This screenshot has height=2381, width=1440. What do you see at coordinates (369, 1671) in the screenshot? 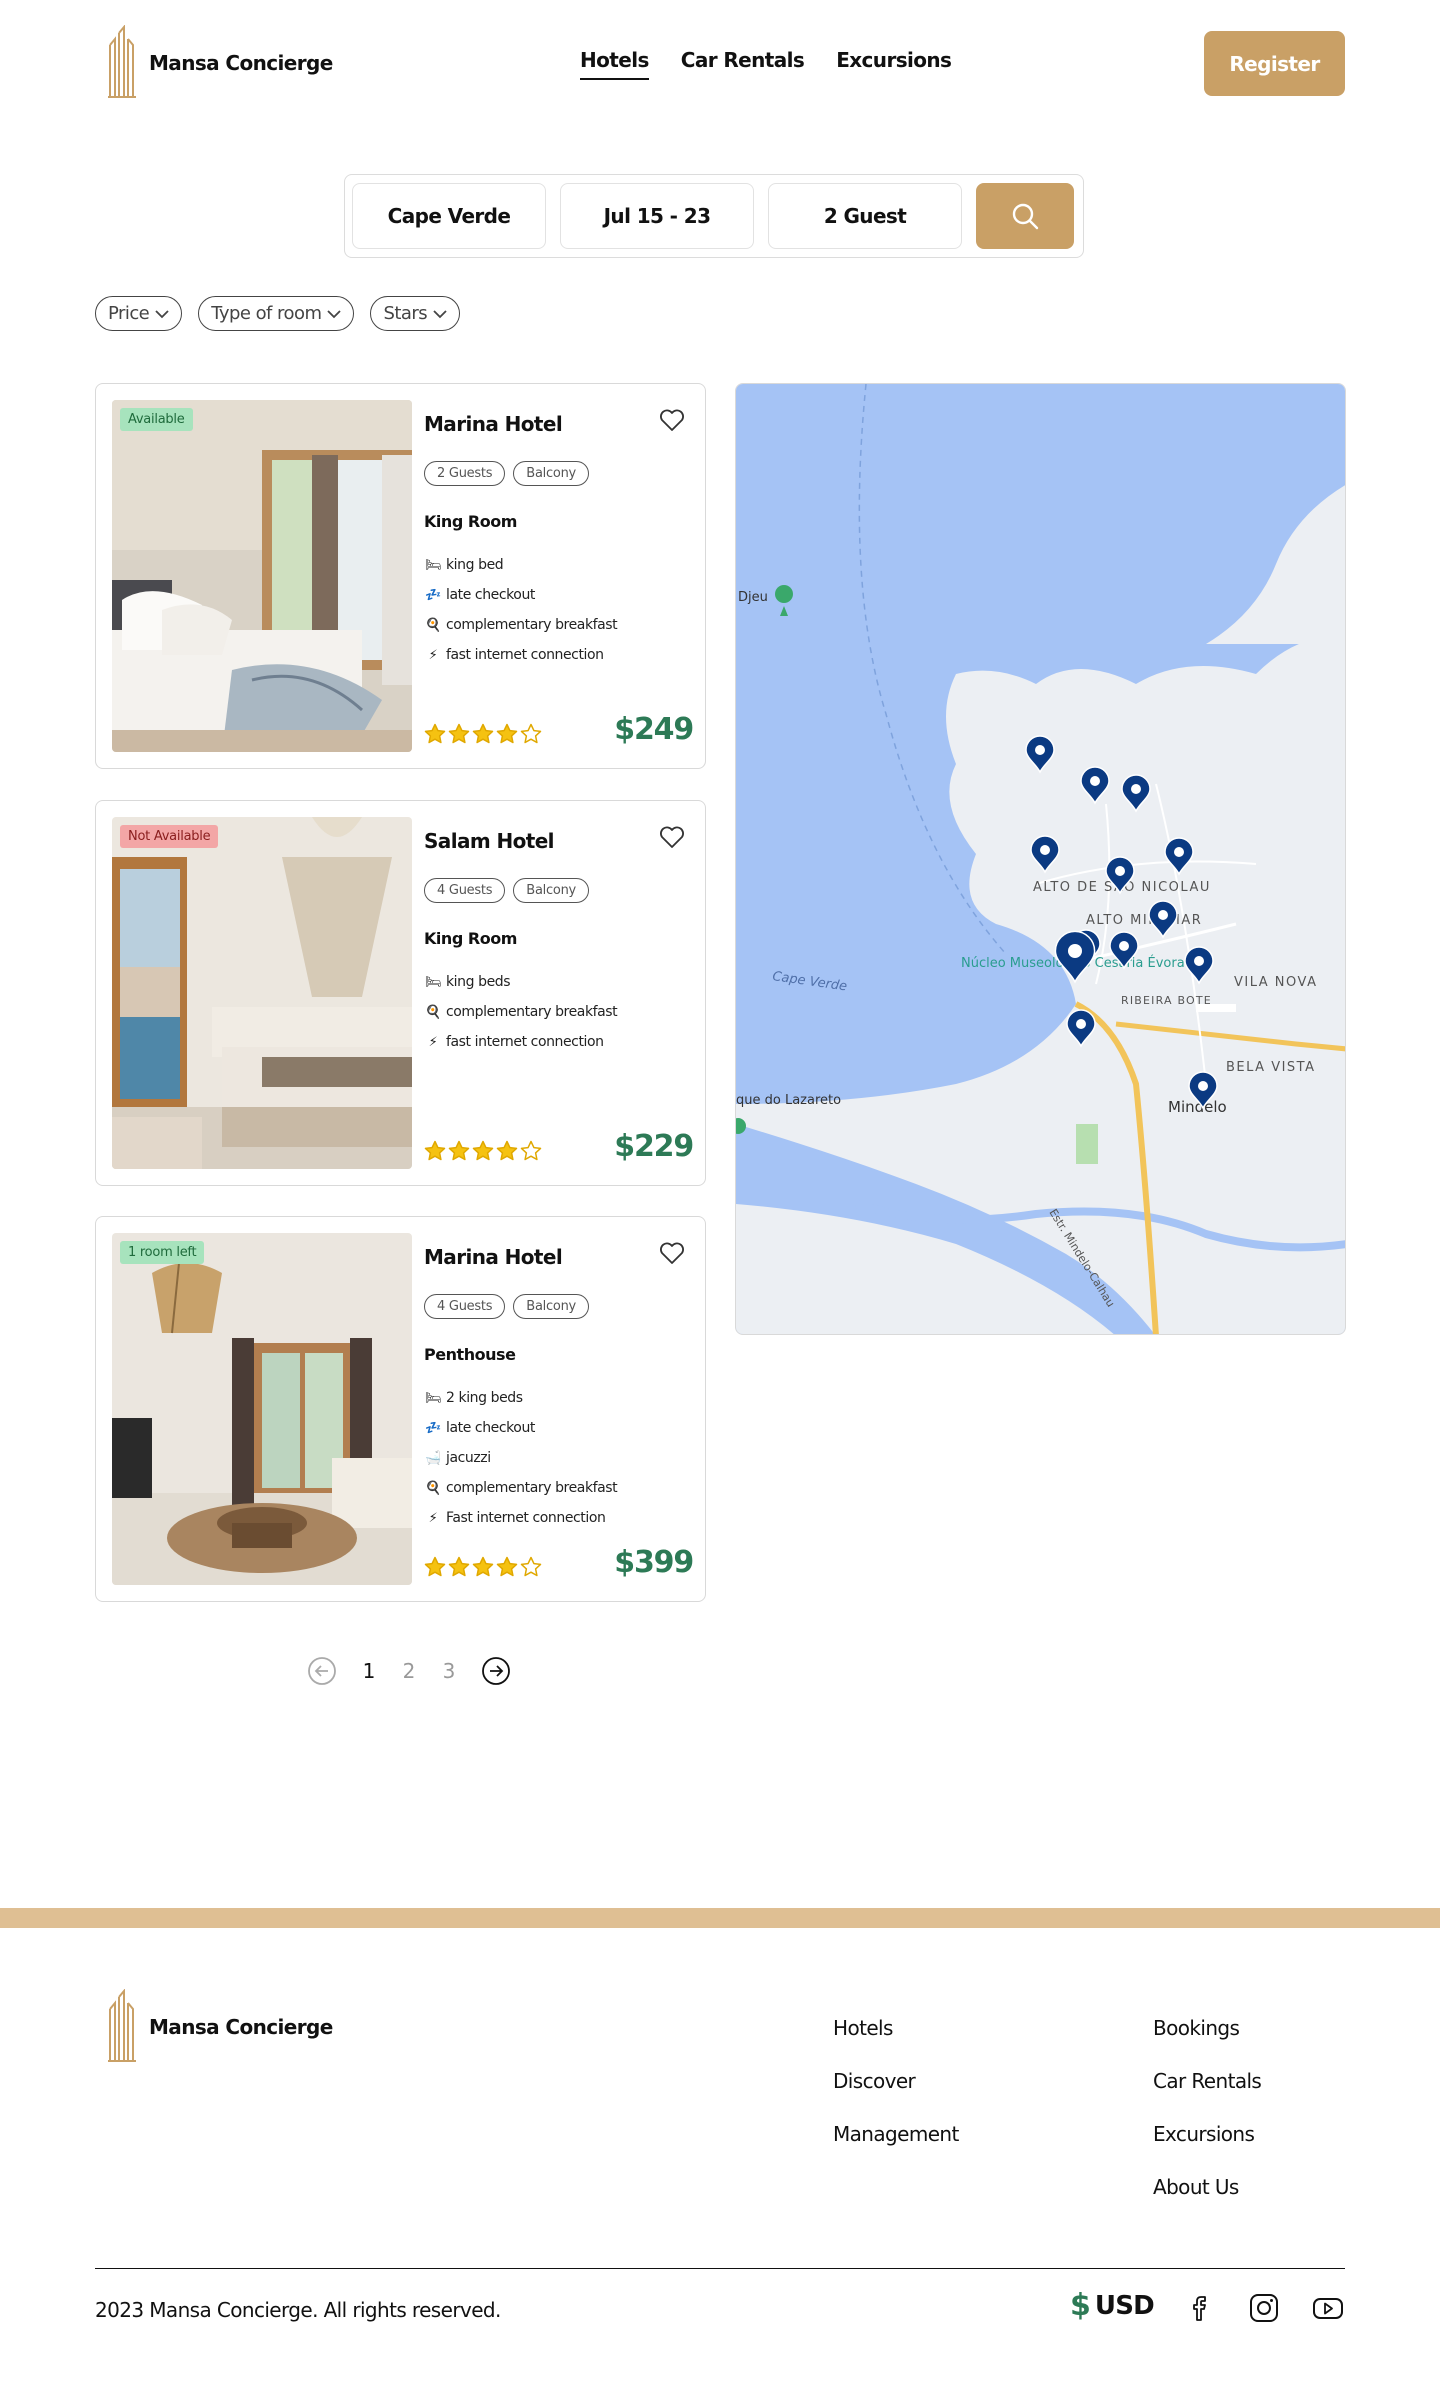
I see `page-number-1: 1` at bounding box center [369, 1671].